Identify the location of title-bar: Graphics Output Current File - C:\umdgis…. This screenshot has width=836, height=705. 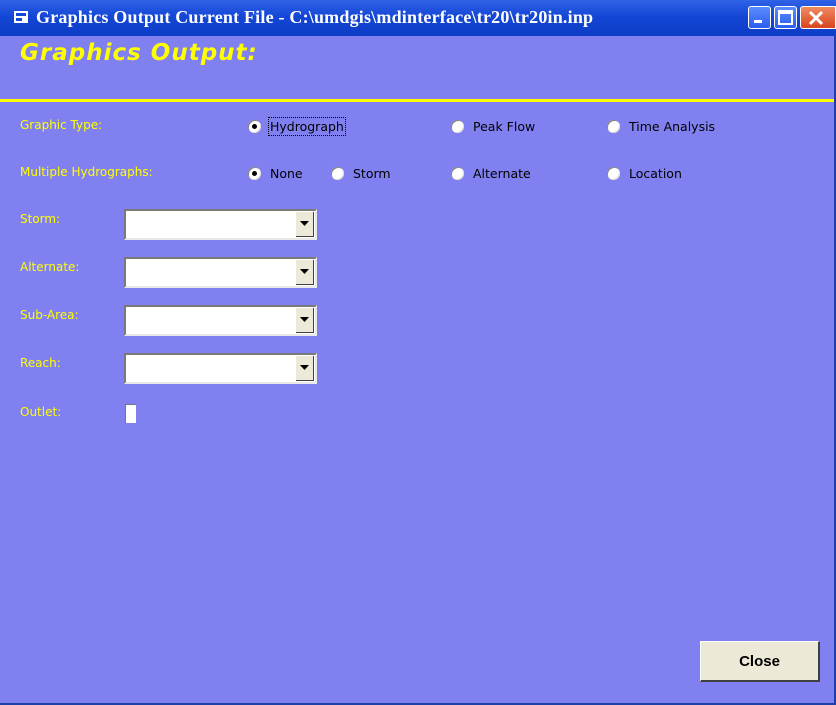
(418, 18).